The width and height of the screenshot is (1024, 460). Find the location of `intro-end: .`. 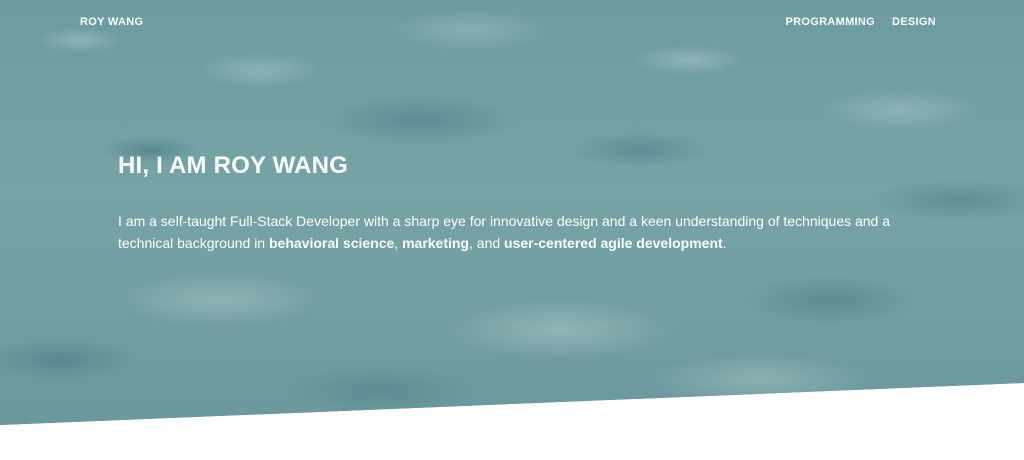

intro-end: . is located at coordinates (724, 243).